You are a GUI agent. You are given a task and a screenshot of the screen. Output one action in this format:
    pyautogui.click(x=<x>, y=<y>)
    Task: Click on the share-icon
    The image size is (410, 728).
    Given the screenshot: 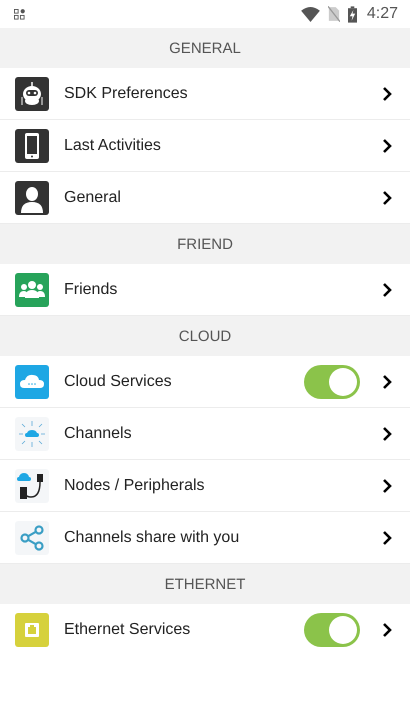 What is the action you would take?
    pyautogui.click(x=32, y=537)
    